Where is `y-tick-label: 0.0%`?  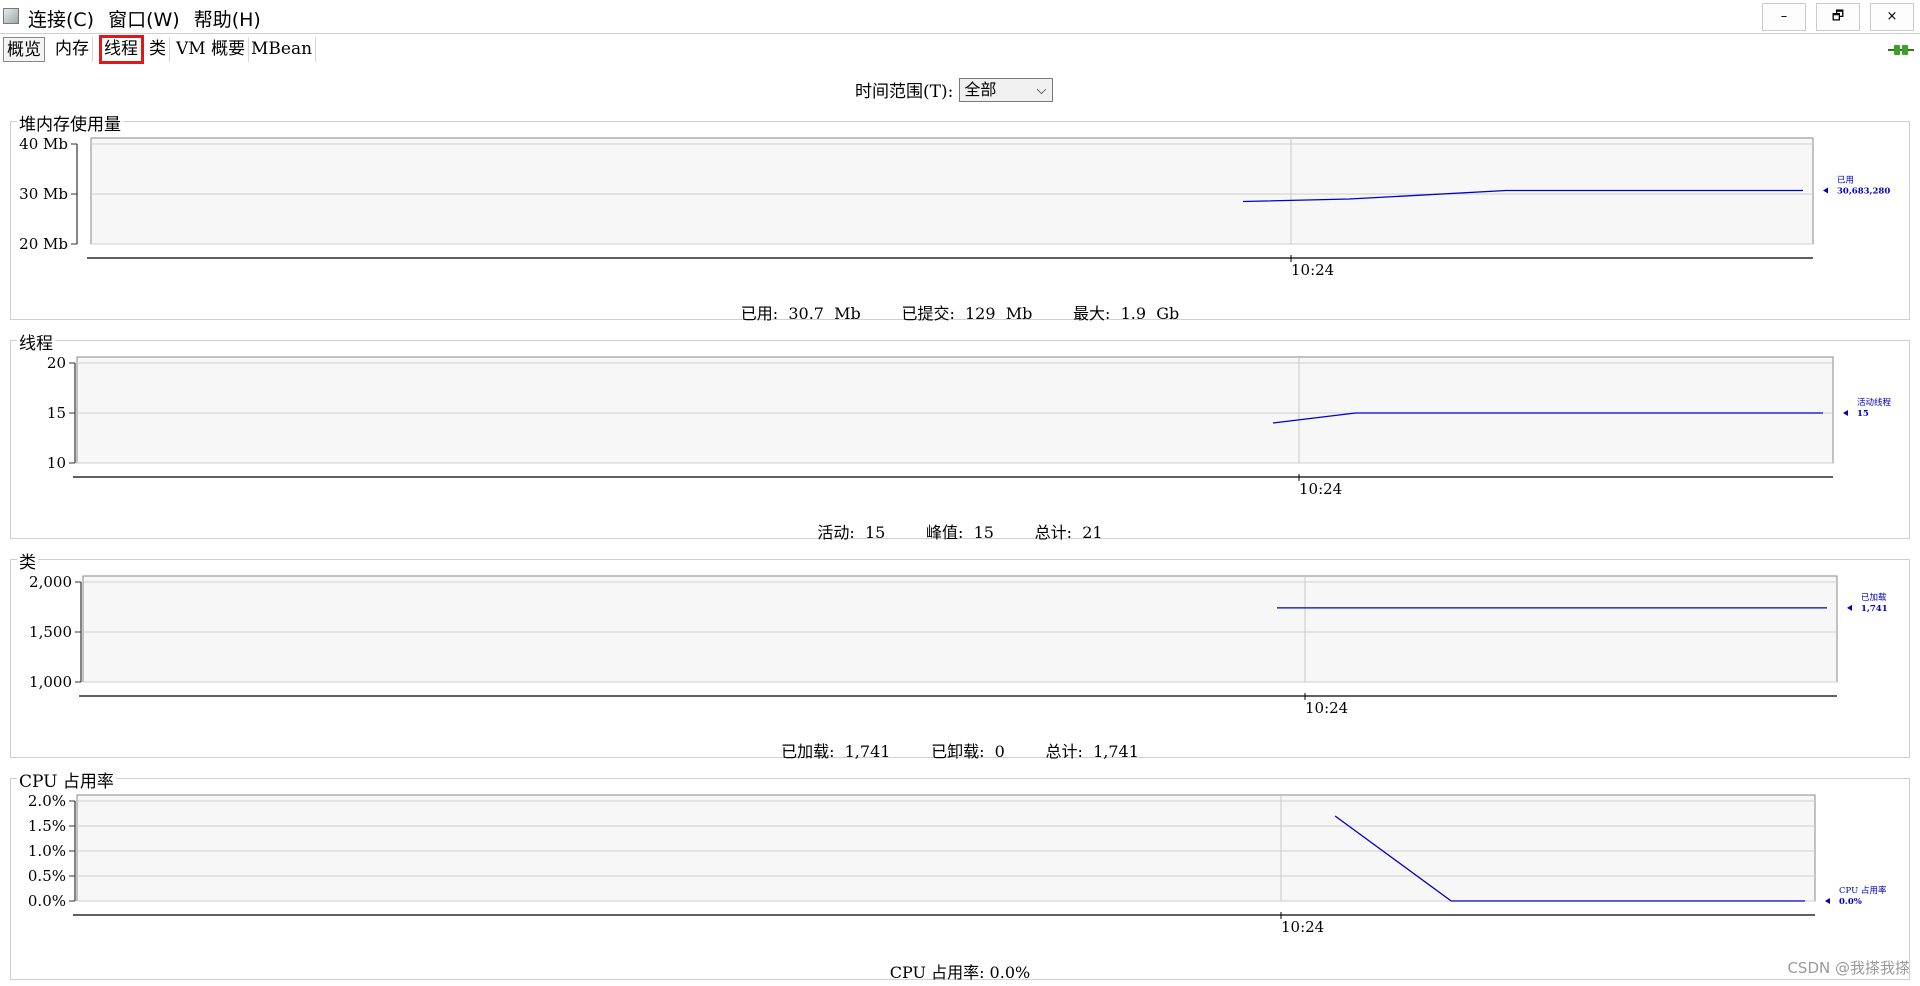
y-tick-label: 0.0% is located at coordinates (47, 901).